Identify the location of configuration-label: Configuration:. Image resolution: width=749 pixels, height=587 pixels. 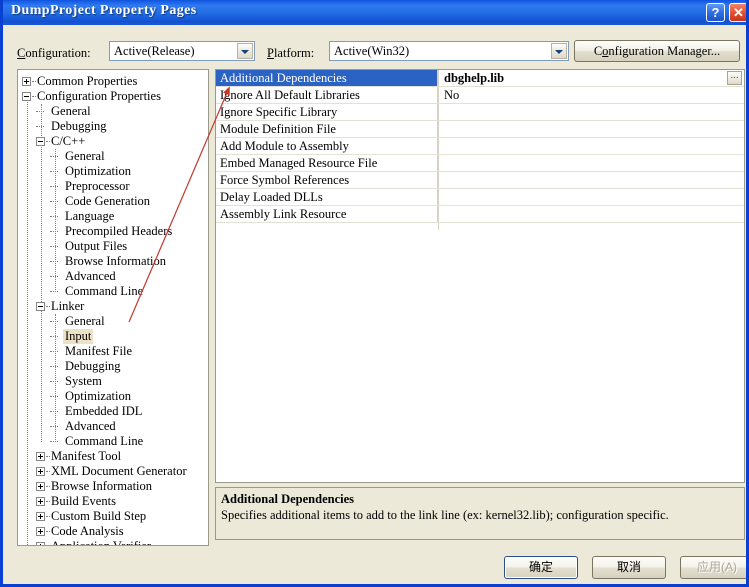
(54, 53).